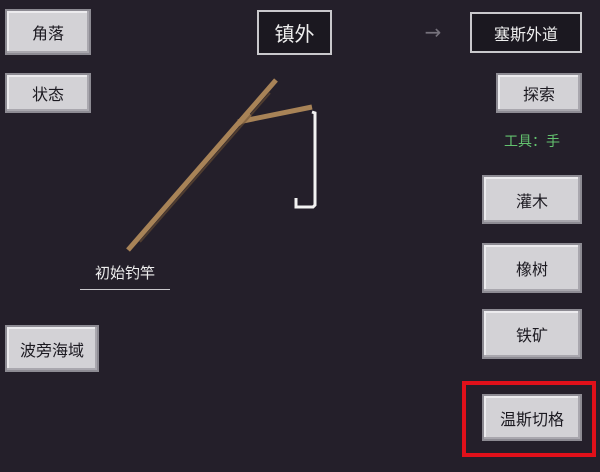 The width and height of the screenshot is (600, 472). What do you see at coordinates (125, 276) in the screenshot?
I see `rod-name-label: 初始钓竿` at bounding box center [125, 276].